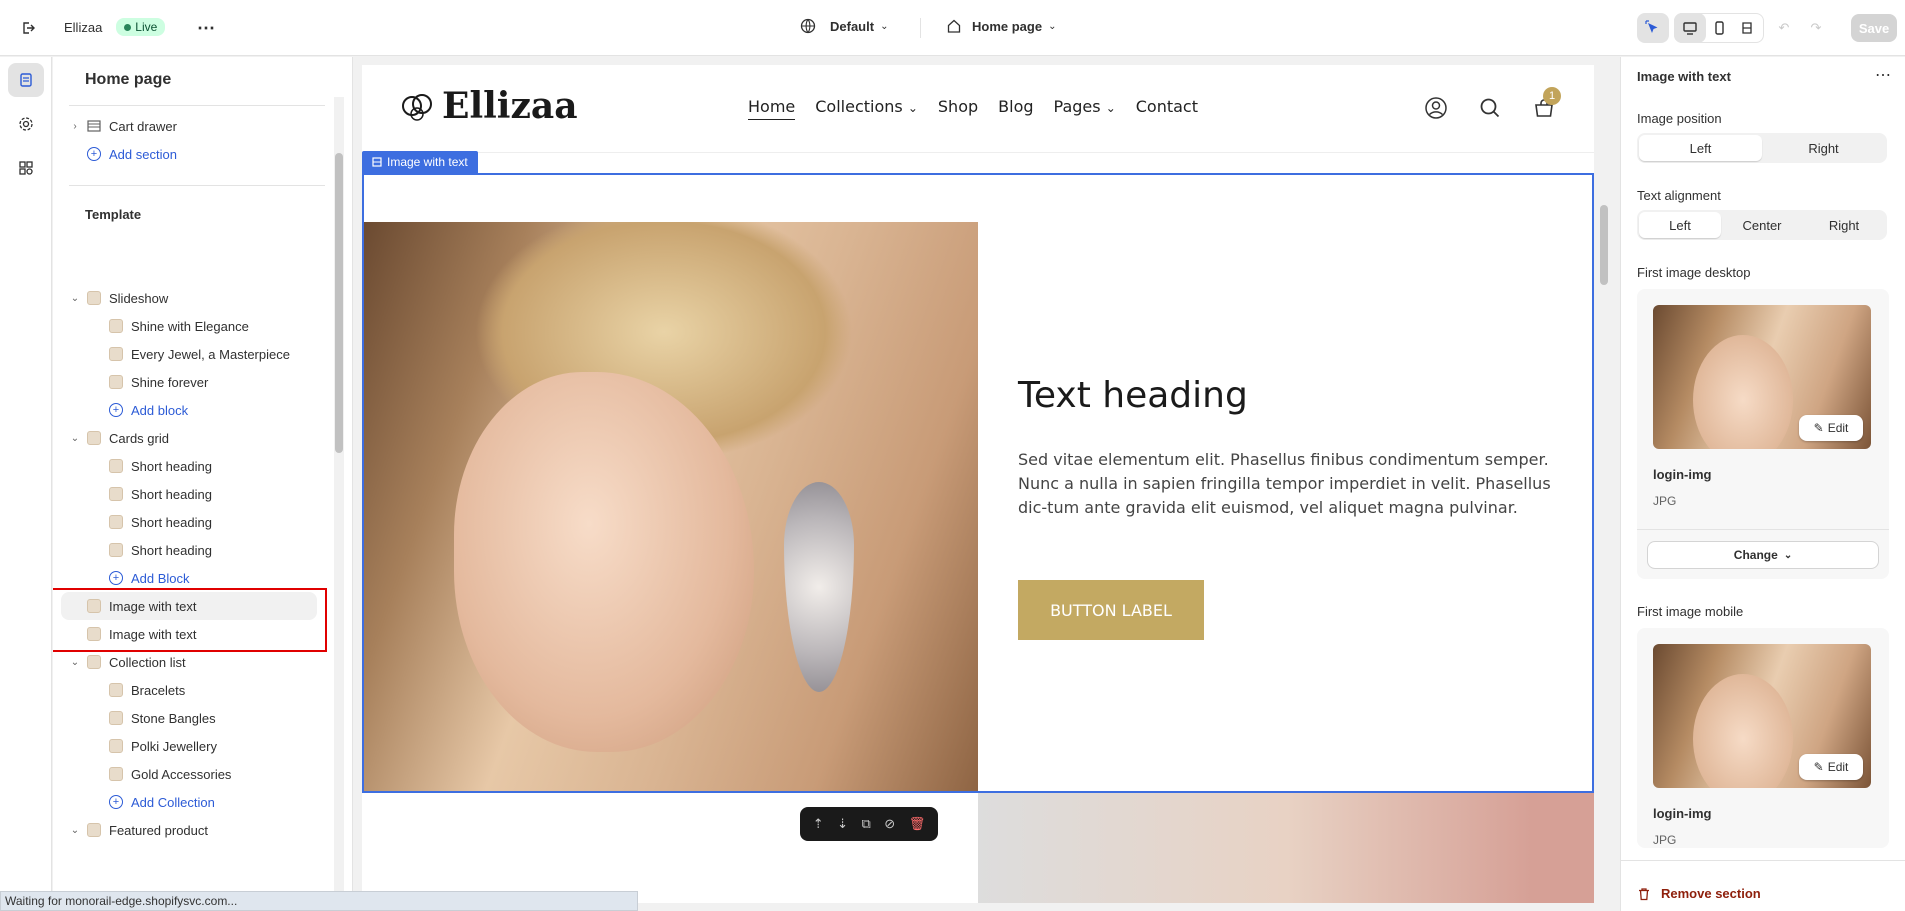  I want to click on tree-section-slideshow: ⌄ Slideshow, so click(189, 298).